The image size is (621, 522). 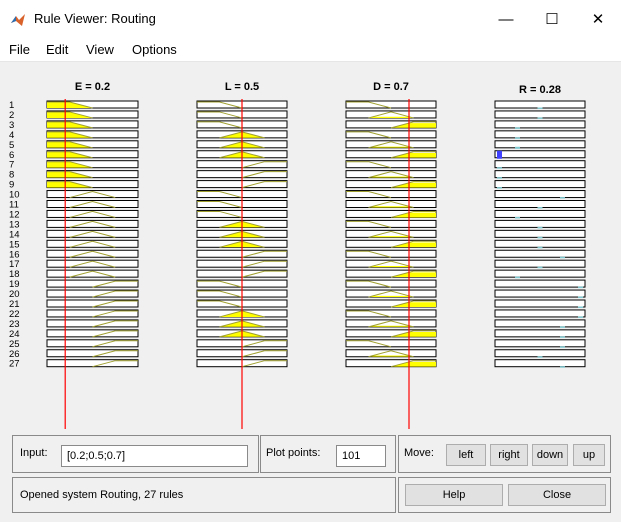 I want to click on column-header: D = 0.7, so click(x=391, y=87).